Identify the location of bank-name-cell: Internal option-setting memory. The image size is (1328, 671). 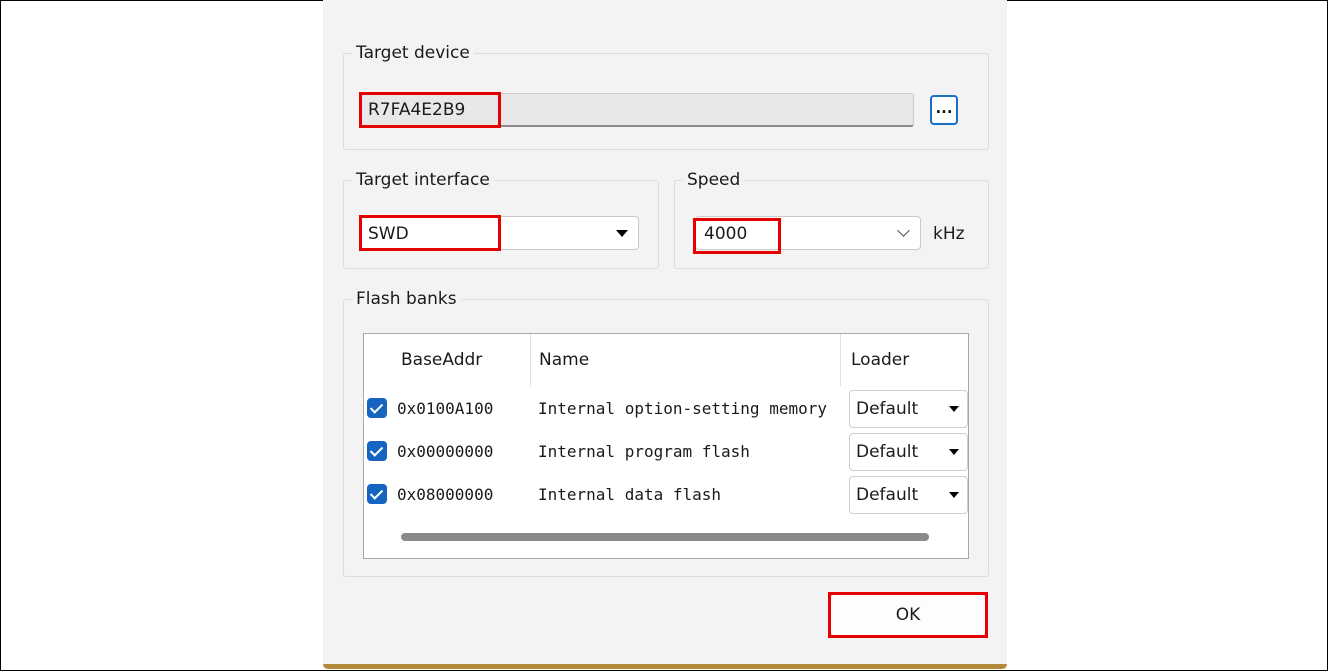
(682, 408).